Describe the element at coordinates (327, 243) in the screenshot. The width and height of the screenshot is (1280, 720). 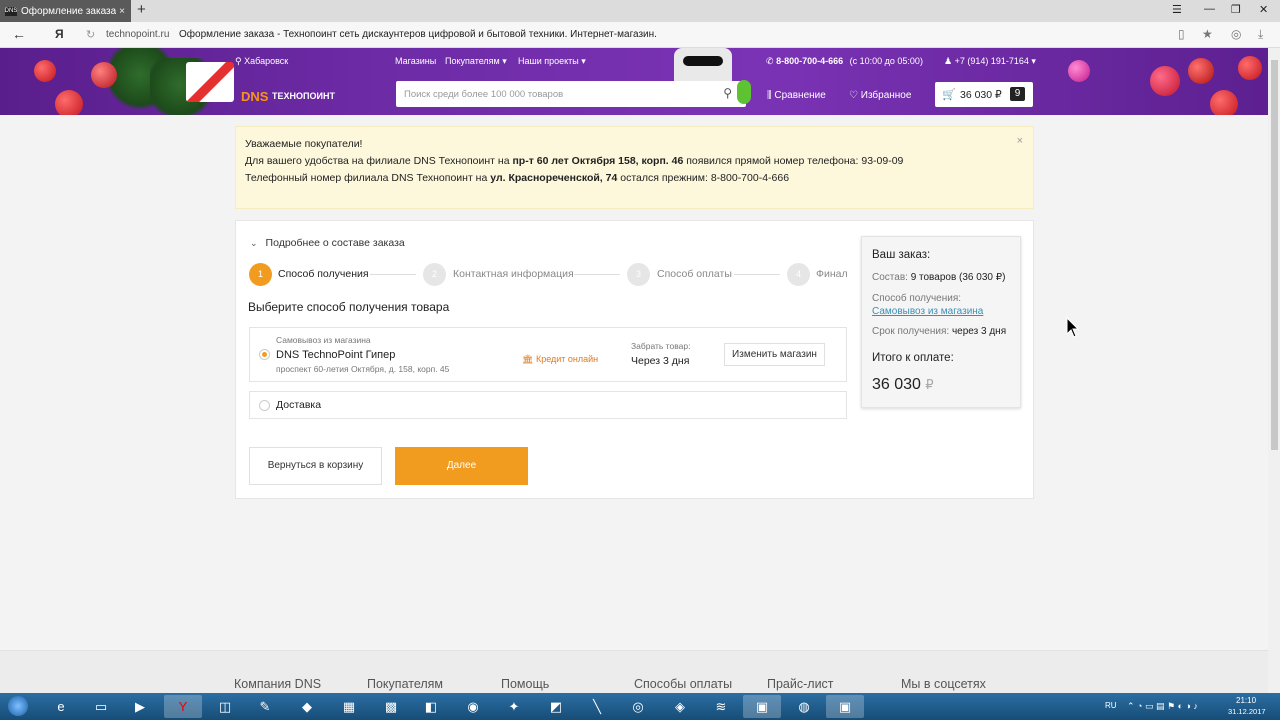
I see `order-details-toggle: ⌄ Подробнее о составе заказа` at that location.